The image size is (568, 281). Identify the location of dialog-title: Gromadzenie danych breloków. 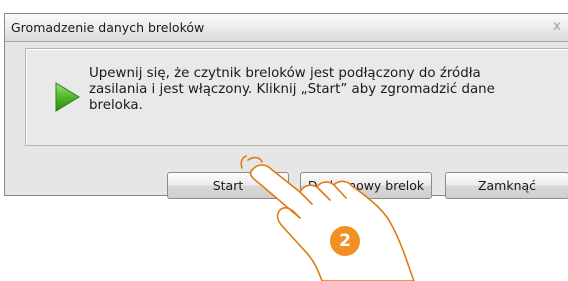
(108, 27).